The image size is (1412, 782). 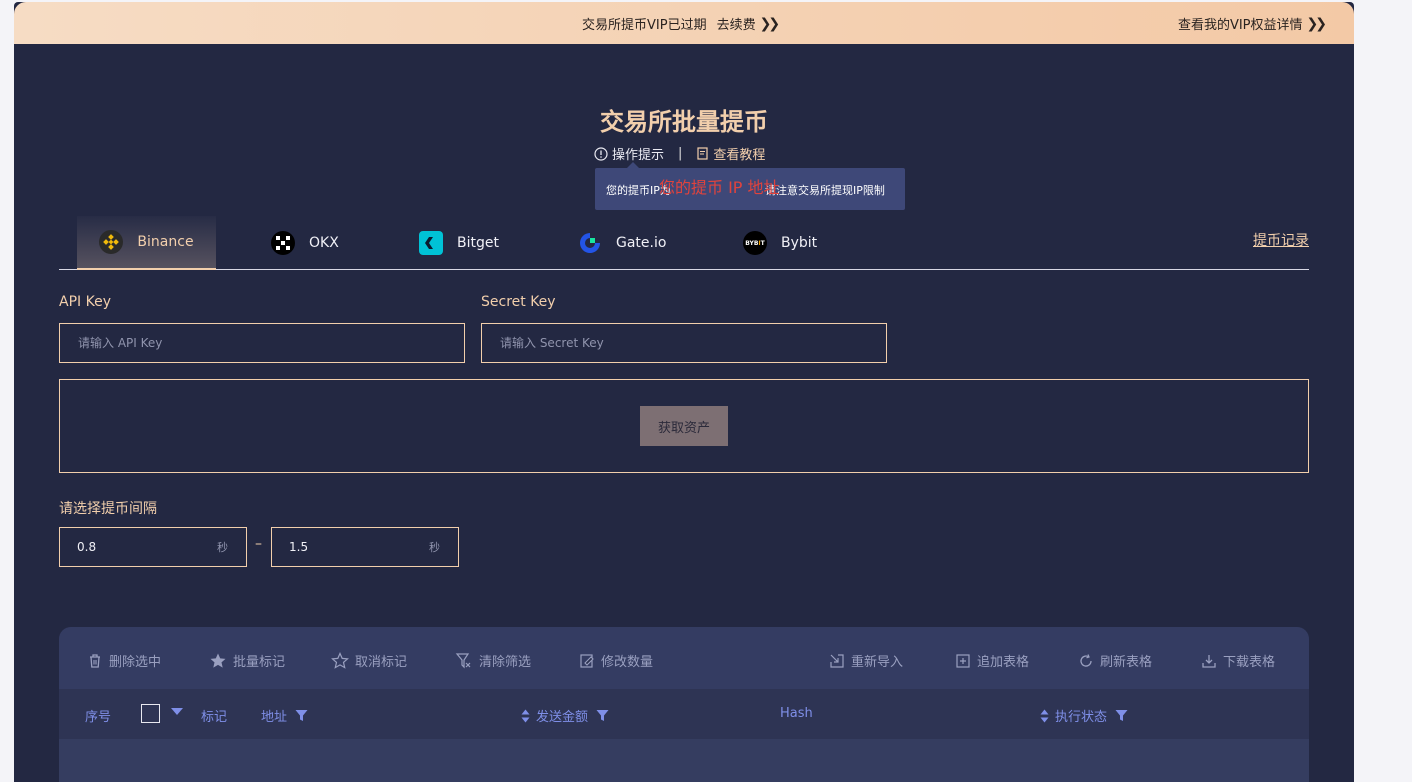 I want to click on batch-mark-button: 批量标记, so click(x=247, y=660).